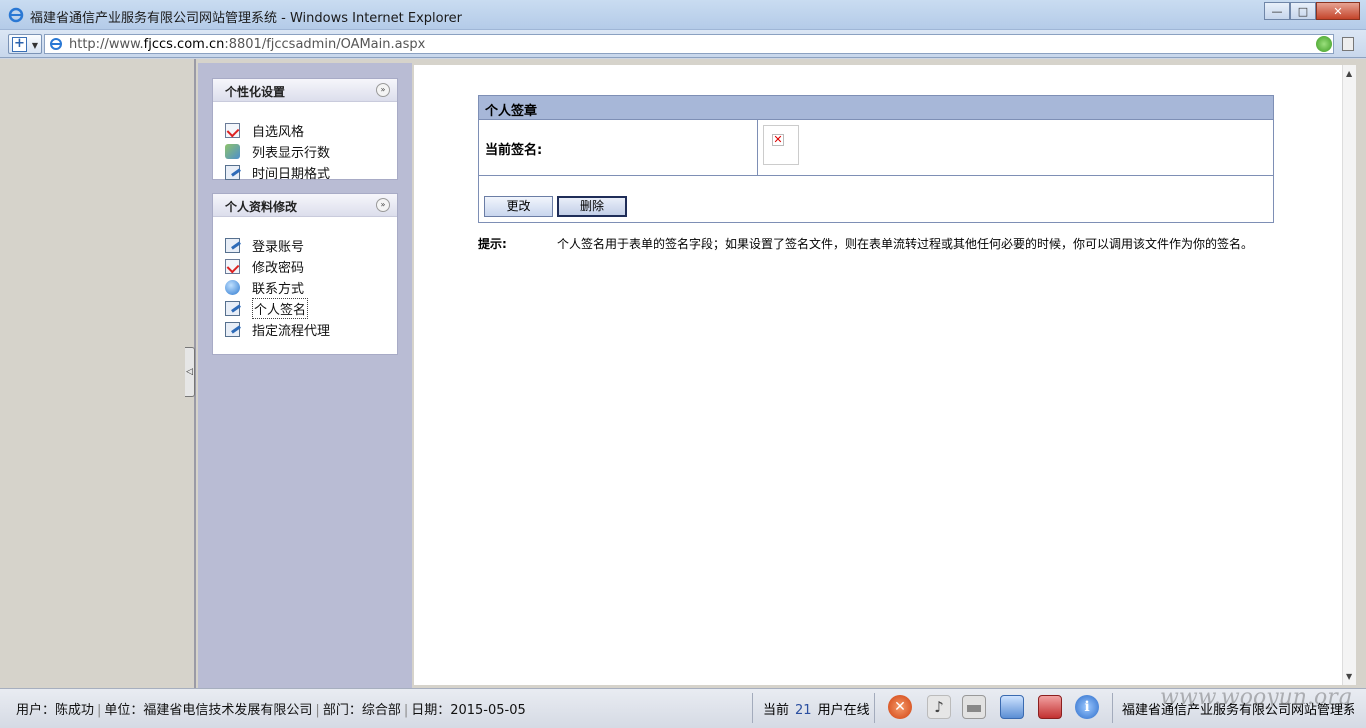 The height and width of the screenshot is (728, 1366). What do you see at coordinates (208, 710) in the screenshot?
I see `status-unit: 单位：福建省电信技术发展有限公司` at bounding box center [208, 710].